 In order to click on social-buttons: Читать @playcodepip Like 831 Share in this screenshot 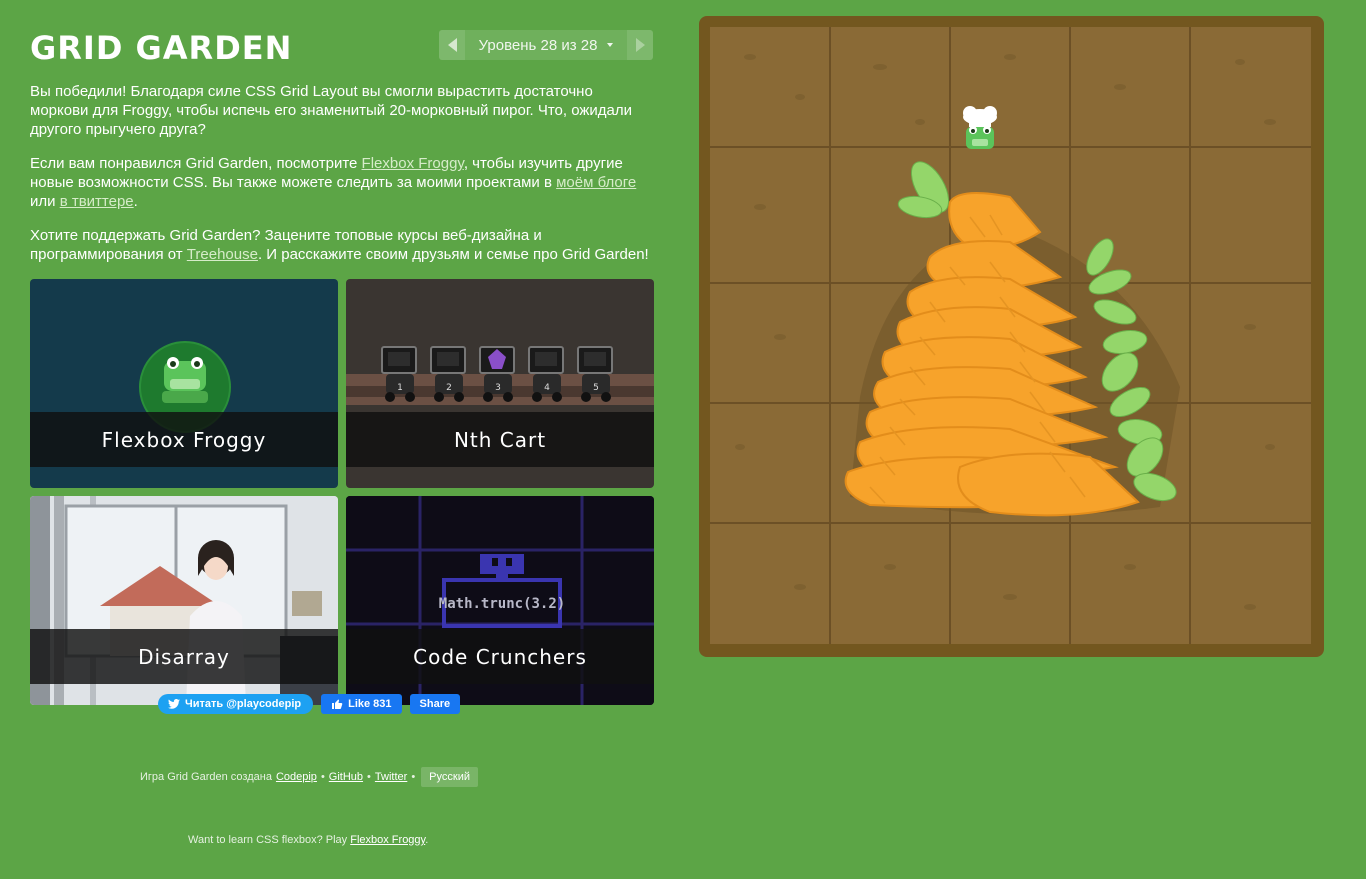, I will do `click(309, 704)`.